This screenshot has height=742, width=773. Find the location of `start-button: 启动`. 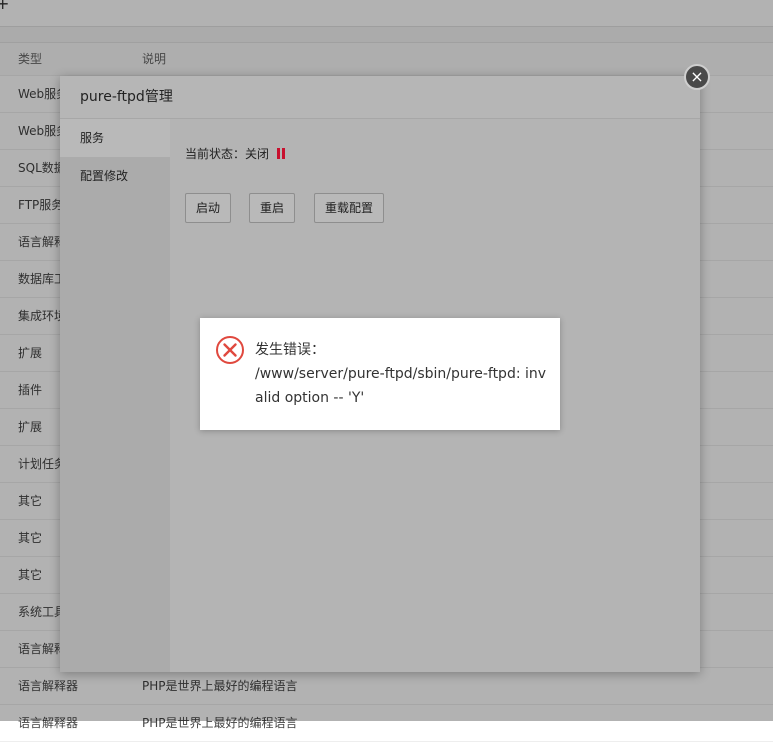

start-button: 启动 is located at coordinates (208, 208).